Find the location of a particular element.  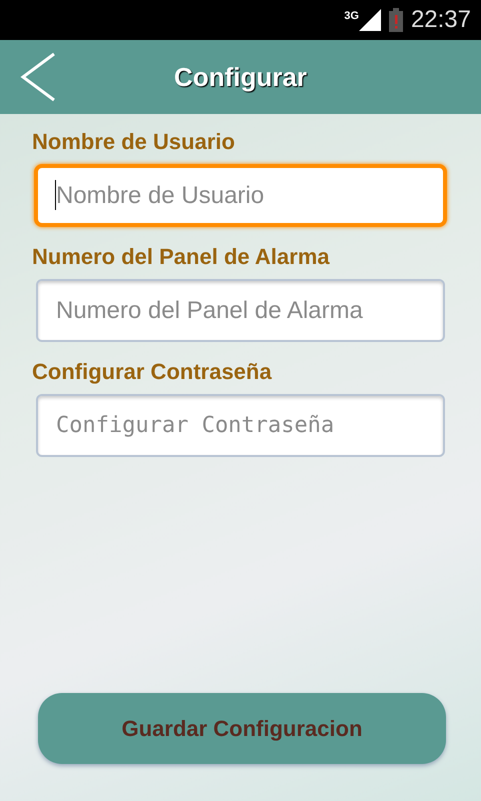

network-type: 3G is located at coordinates (351, 16).